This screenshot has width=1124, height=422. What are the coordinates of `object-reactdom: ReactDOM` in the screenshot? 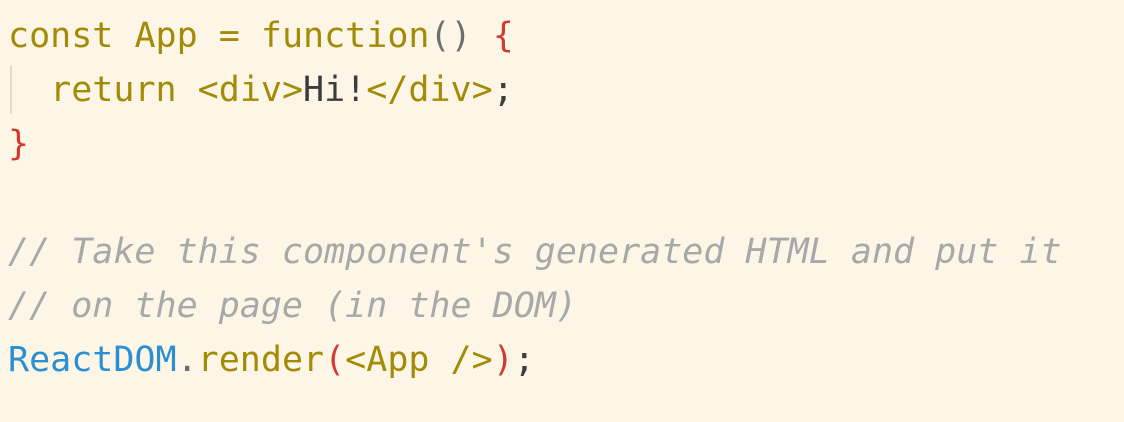 It's located at (92, 360).